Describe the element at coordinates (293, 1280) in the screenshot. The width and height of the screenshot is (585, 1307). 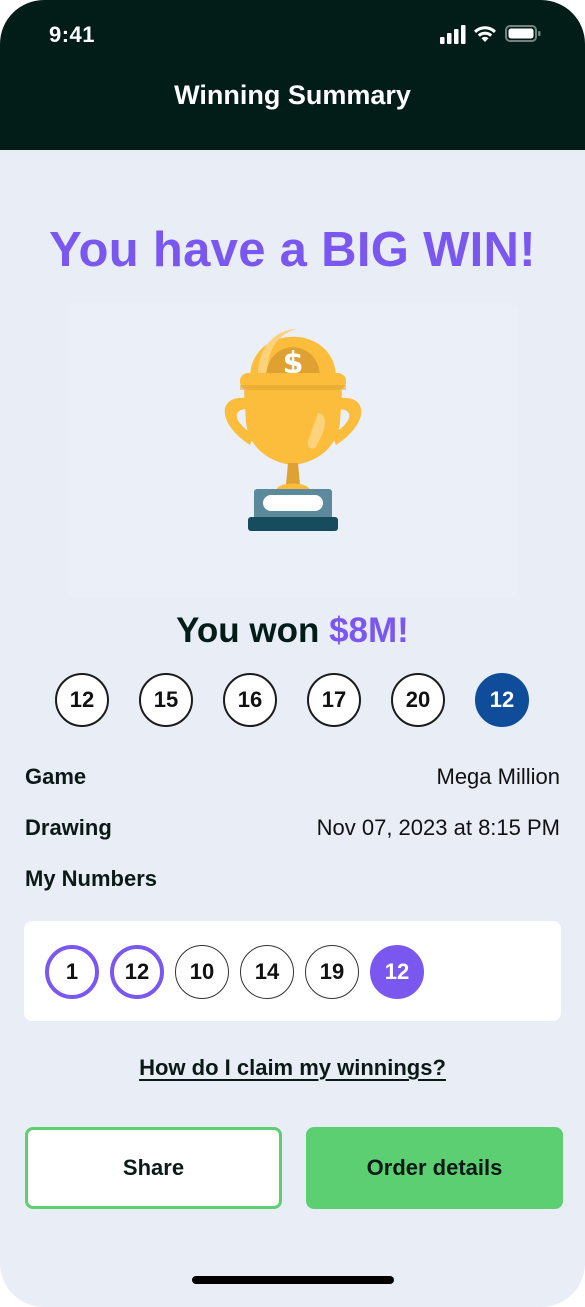
I see `home-indicator` at that location.